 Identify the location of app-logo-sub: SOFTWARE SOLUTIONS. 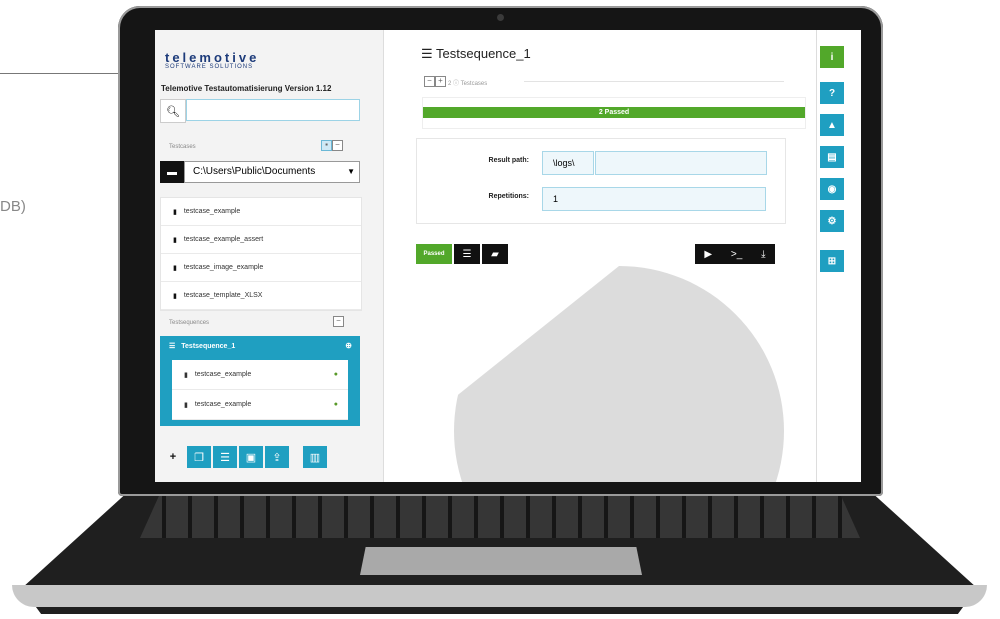
(209, 67).